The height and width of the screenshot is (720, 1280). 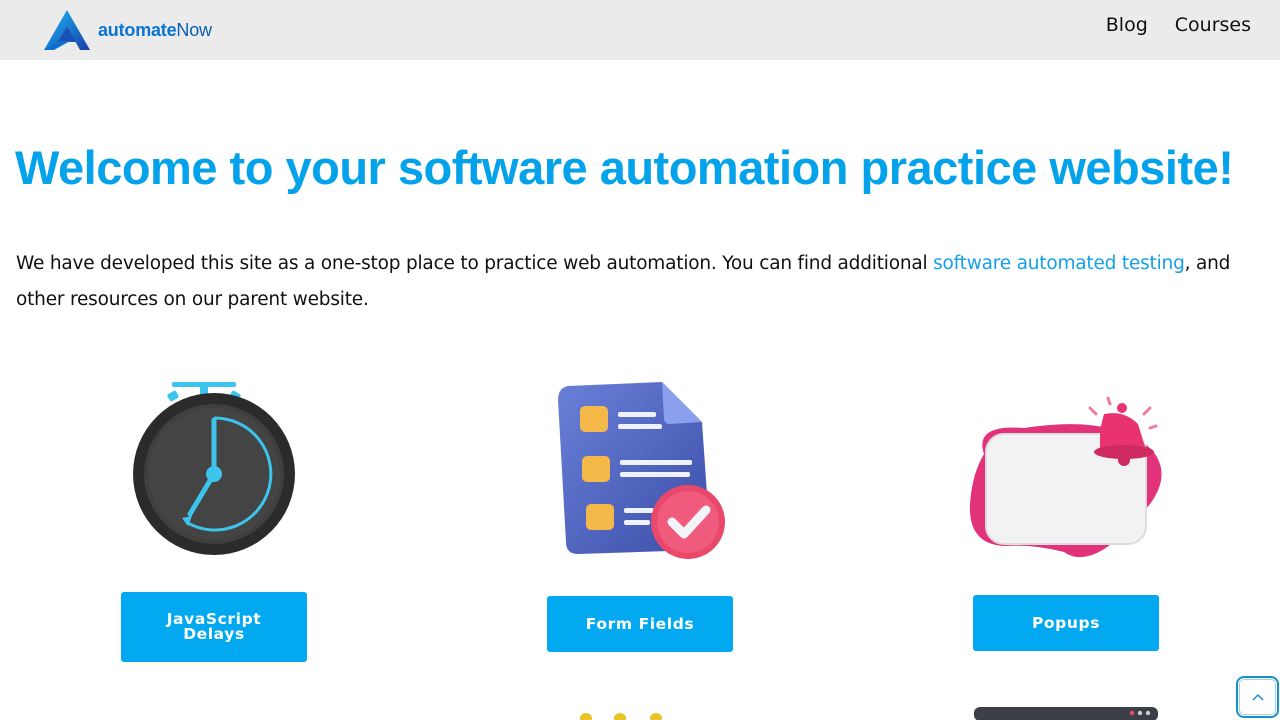 I want to click on site-logo: automateNow, so click(x=127, y=30).